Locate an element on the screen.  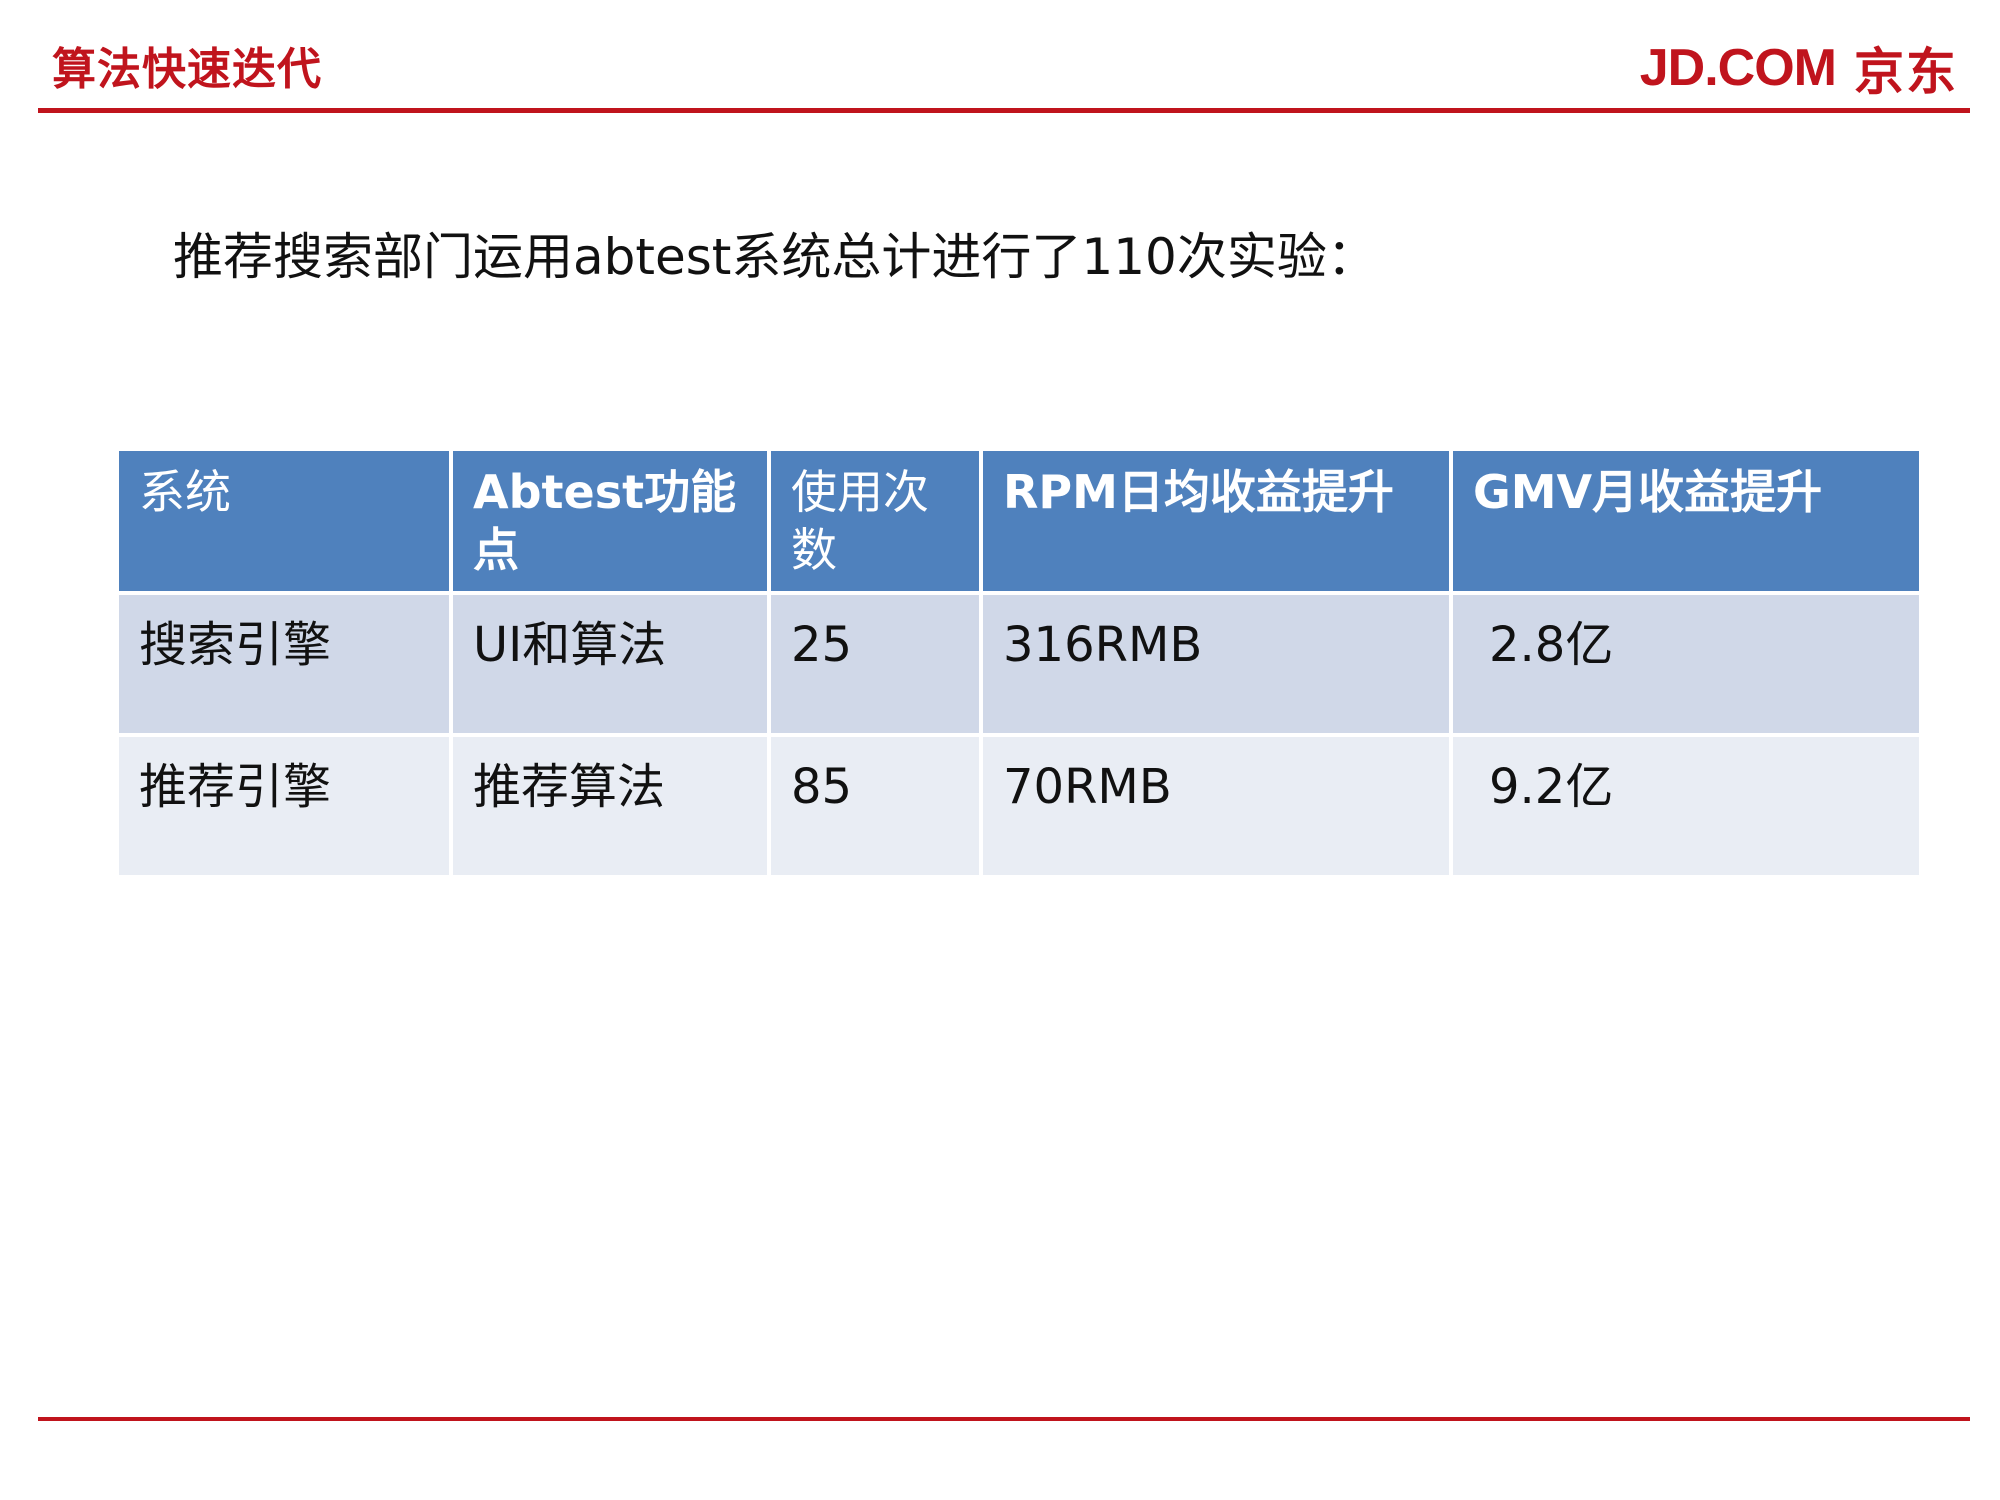
header-usage-count: 使用次数 is located at coordinates (875, 521).